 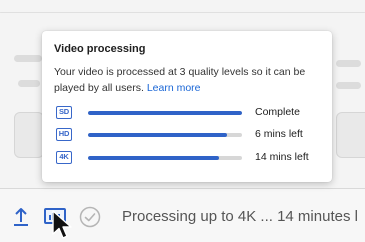 I want to click on quality-status: 6 mins left, so click(x=279, y=134).